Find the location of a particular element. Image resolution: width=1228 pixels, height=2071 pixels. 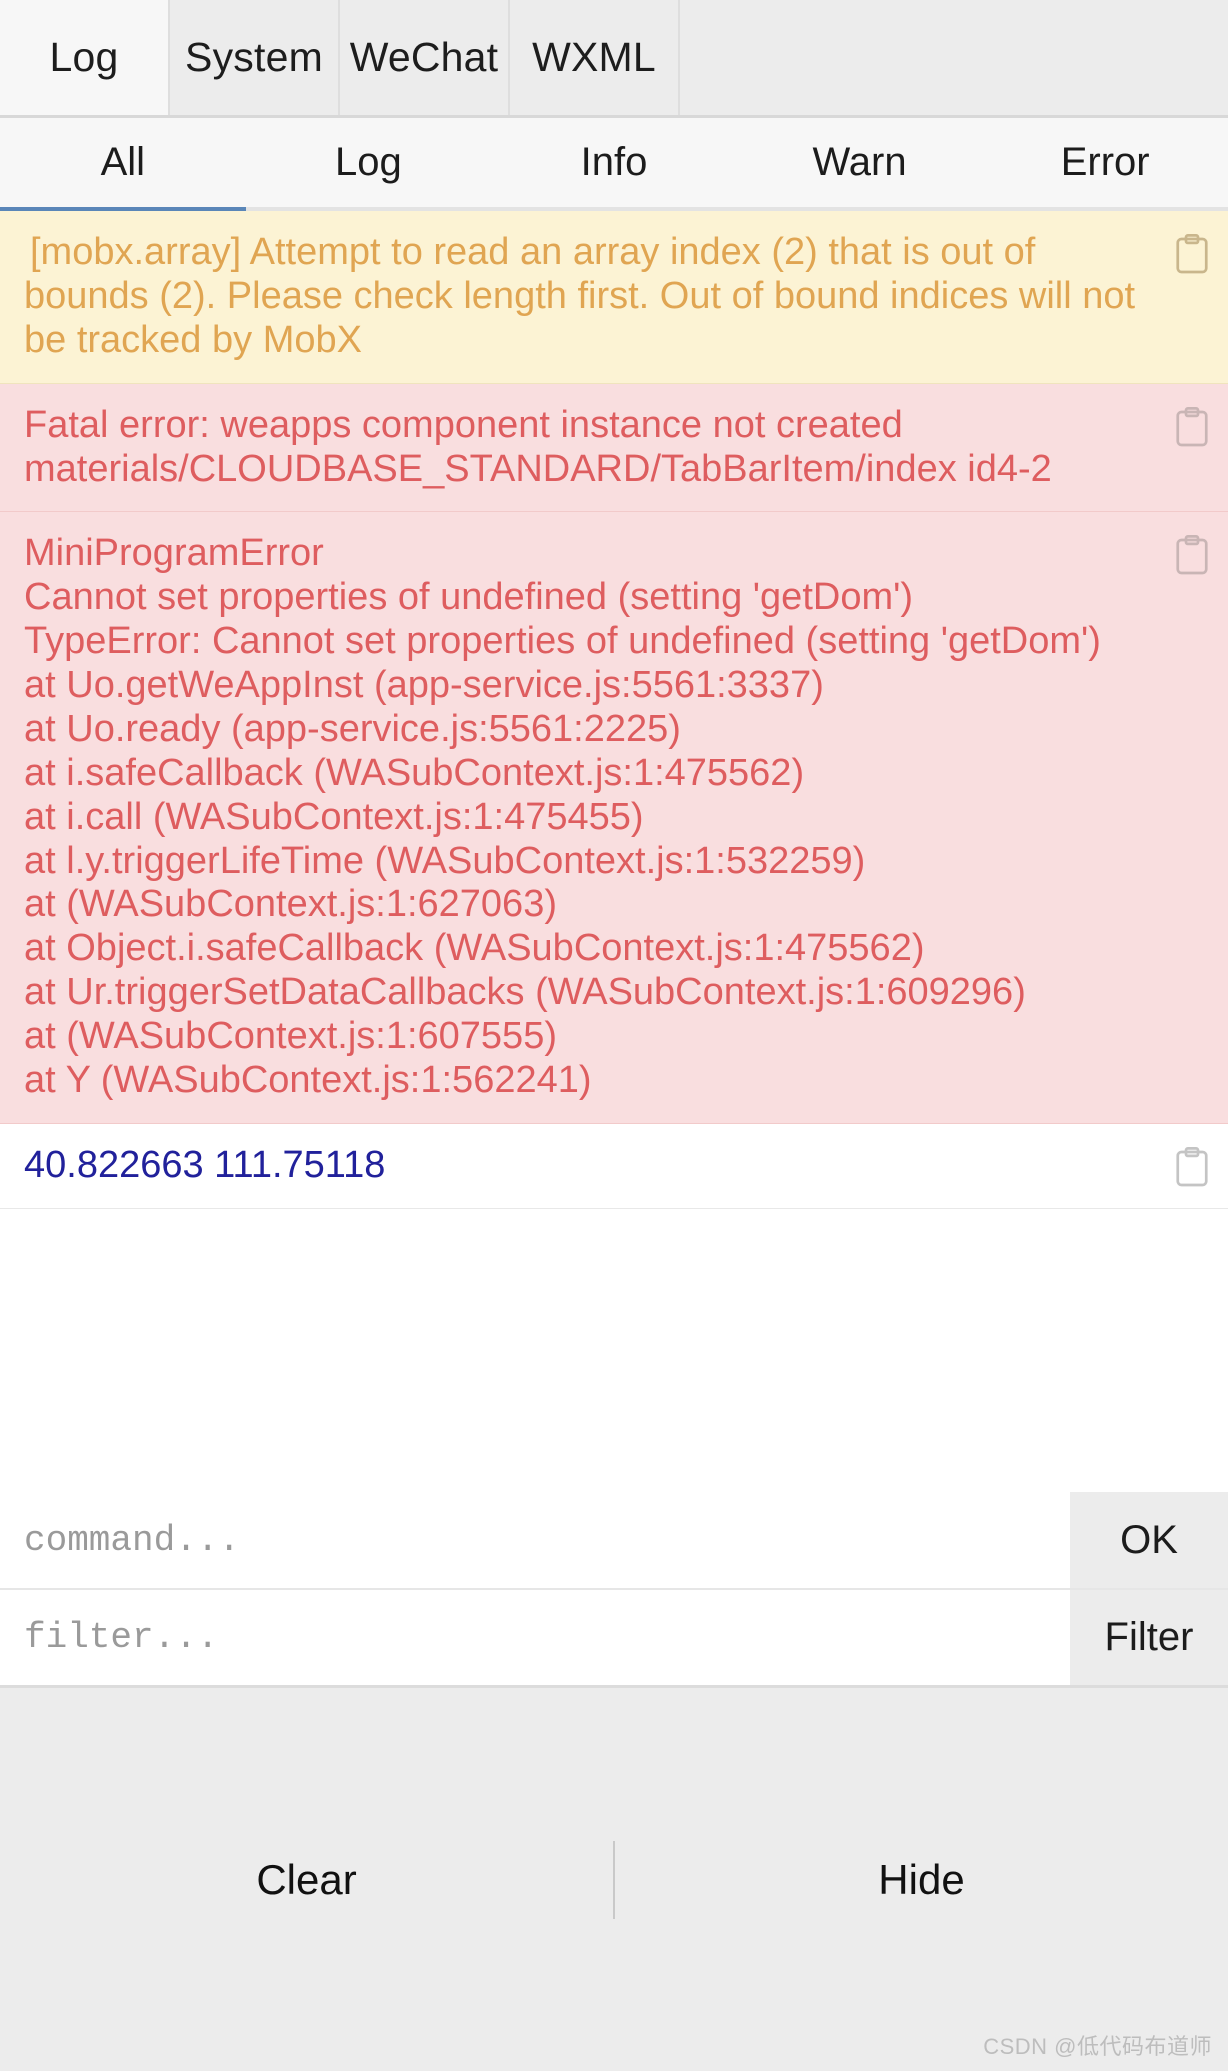

panel-tab-system: System is located at coordinates (255, 57).